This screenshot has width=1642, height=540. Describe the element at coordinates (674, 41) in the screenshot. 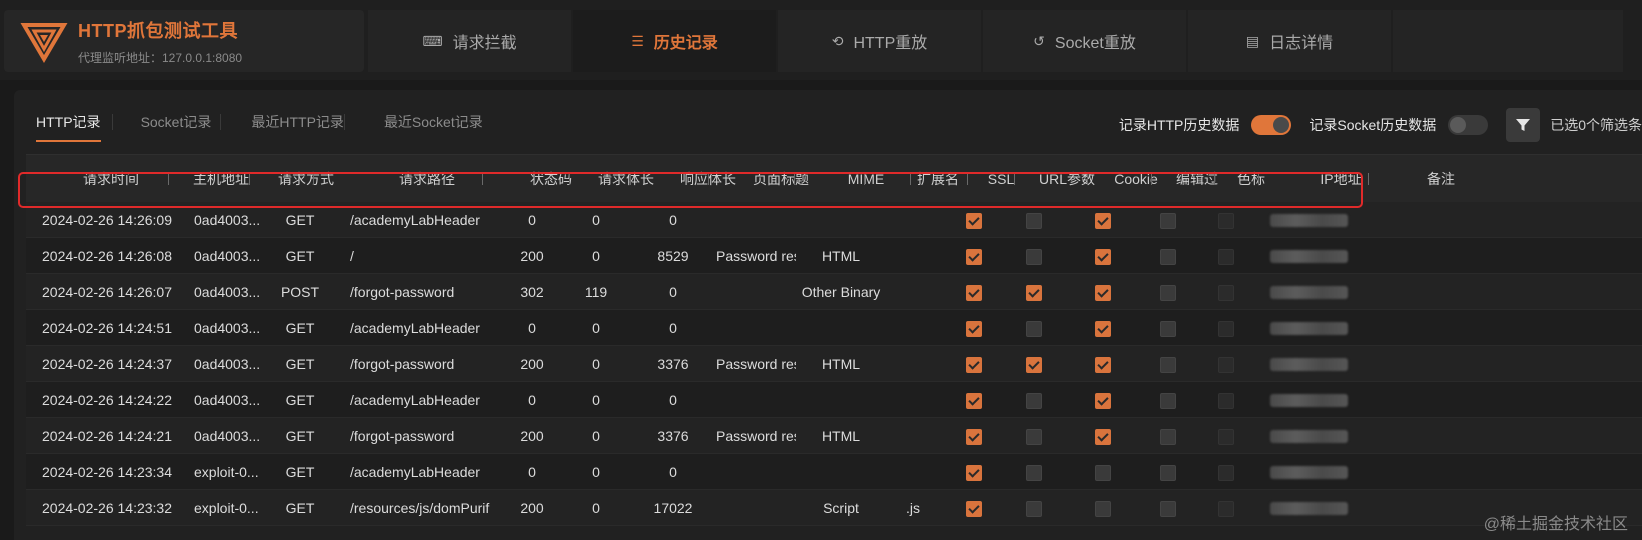

I see `tab-history: ☰ 历史记录` at that location.